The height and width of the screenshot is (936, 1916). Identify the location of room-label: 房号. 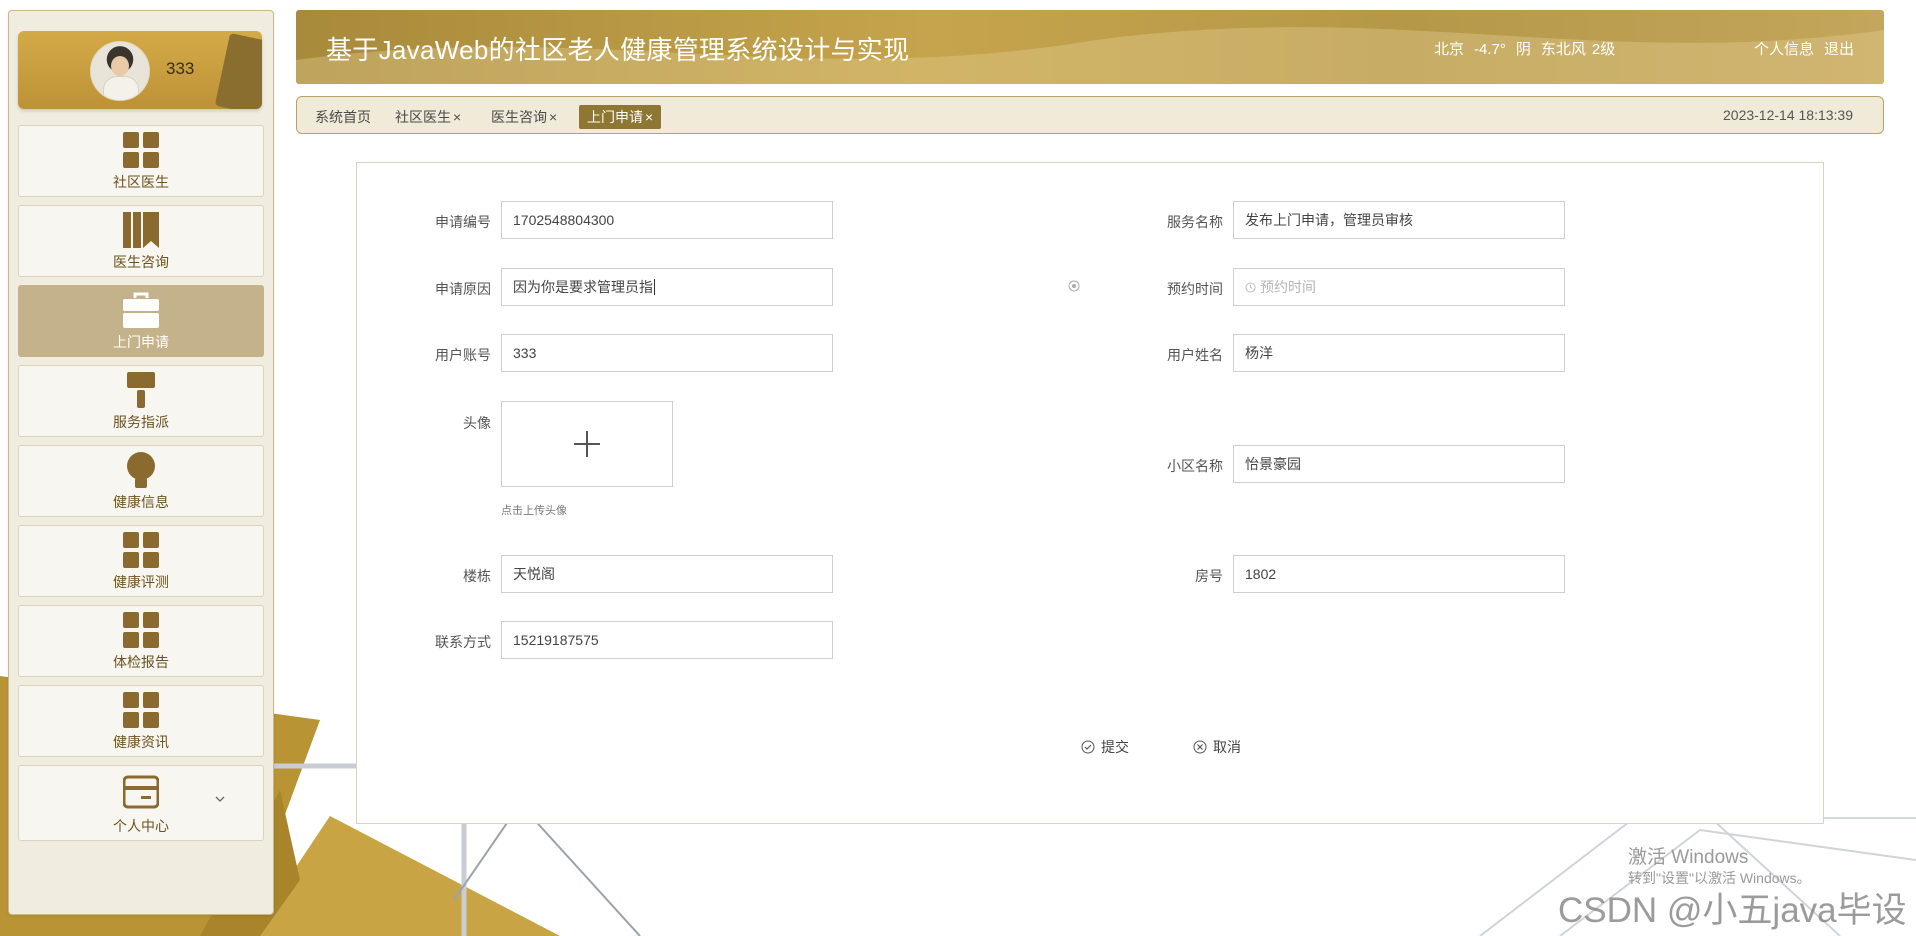
(1209, 576).